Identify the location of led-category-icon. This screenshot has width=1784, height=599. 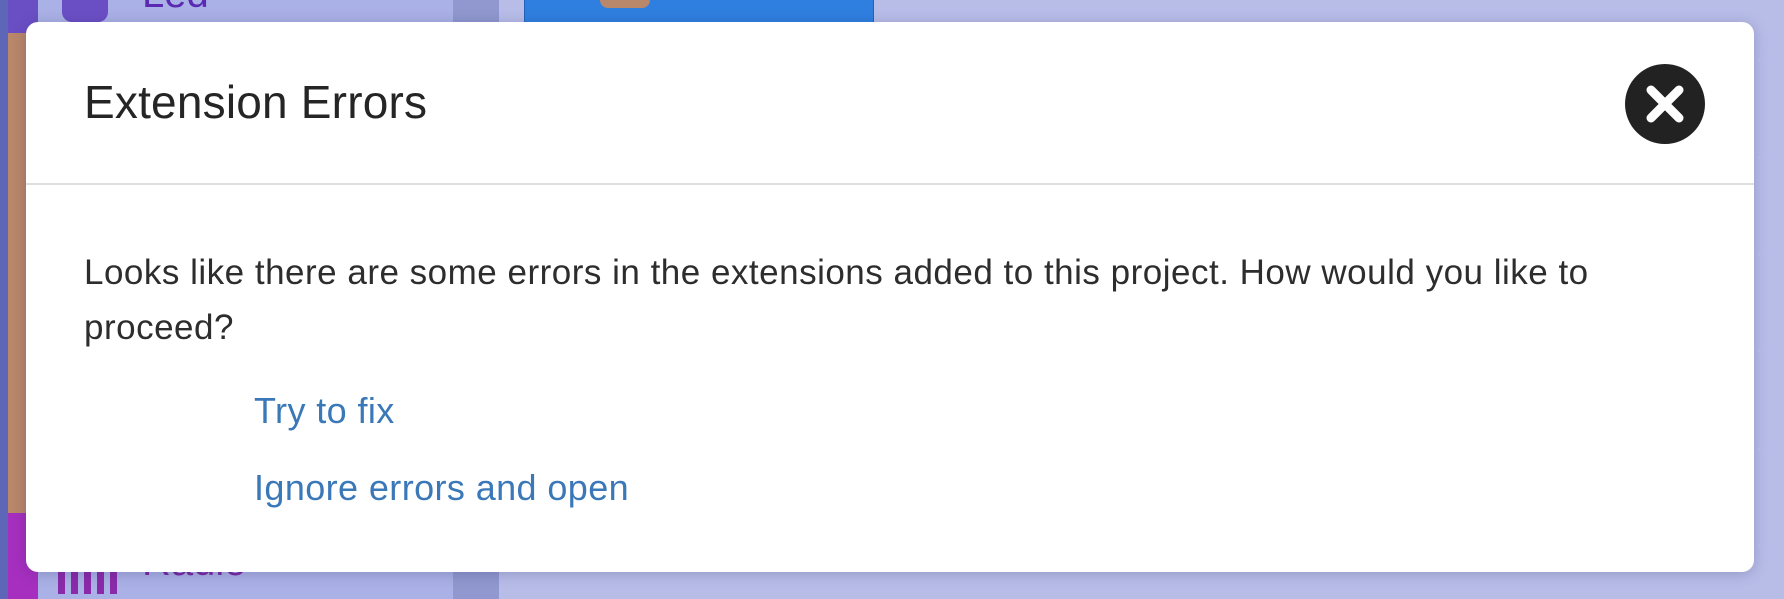
(85, 11).